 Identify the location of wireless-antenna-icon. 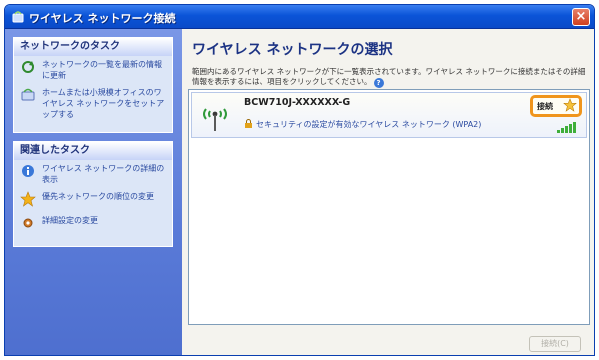
(215, 119).